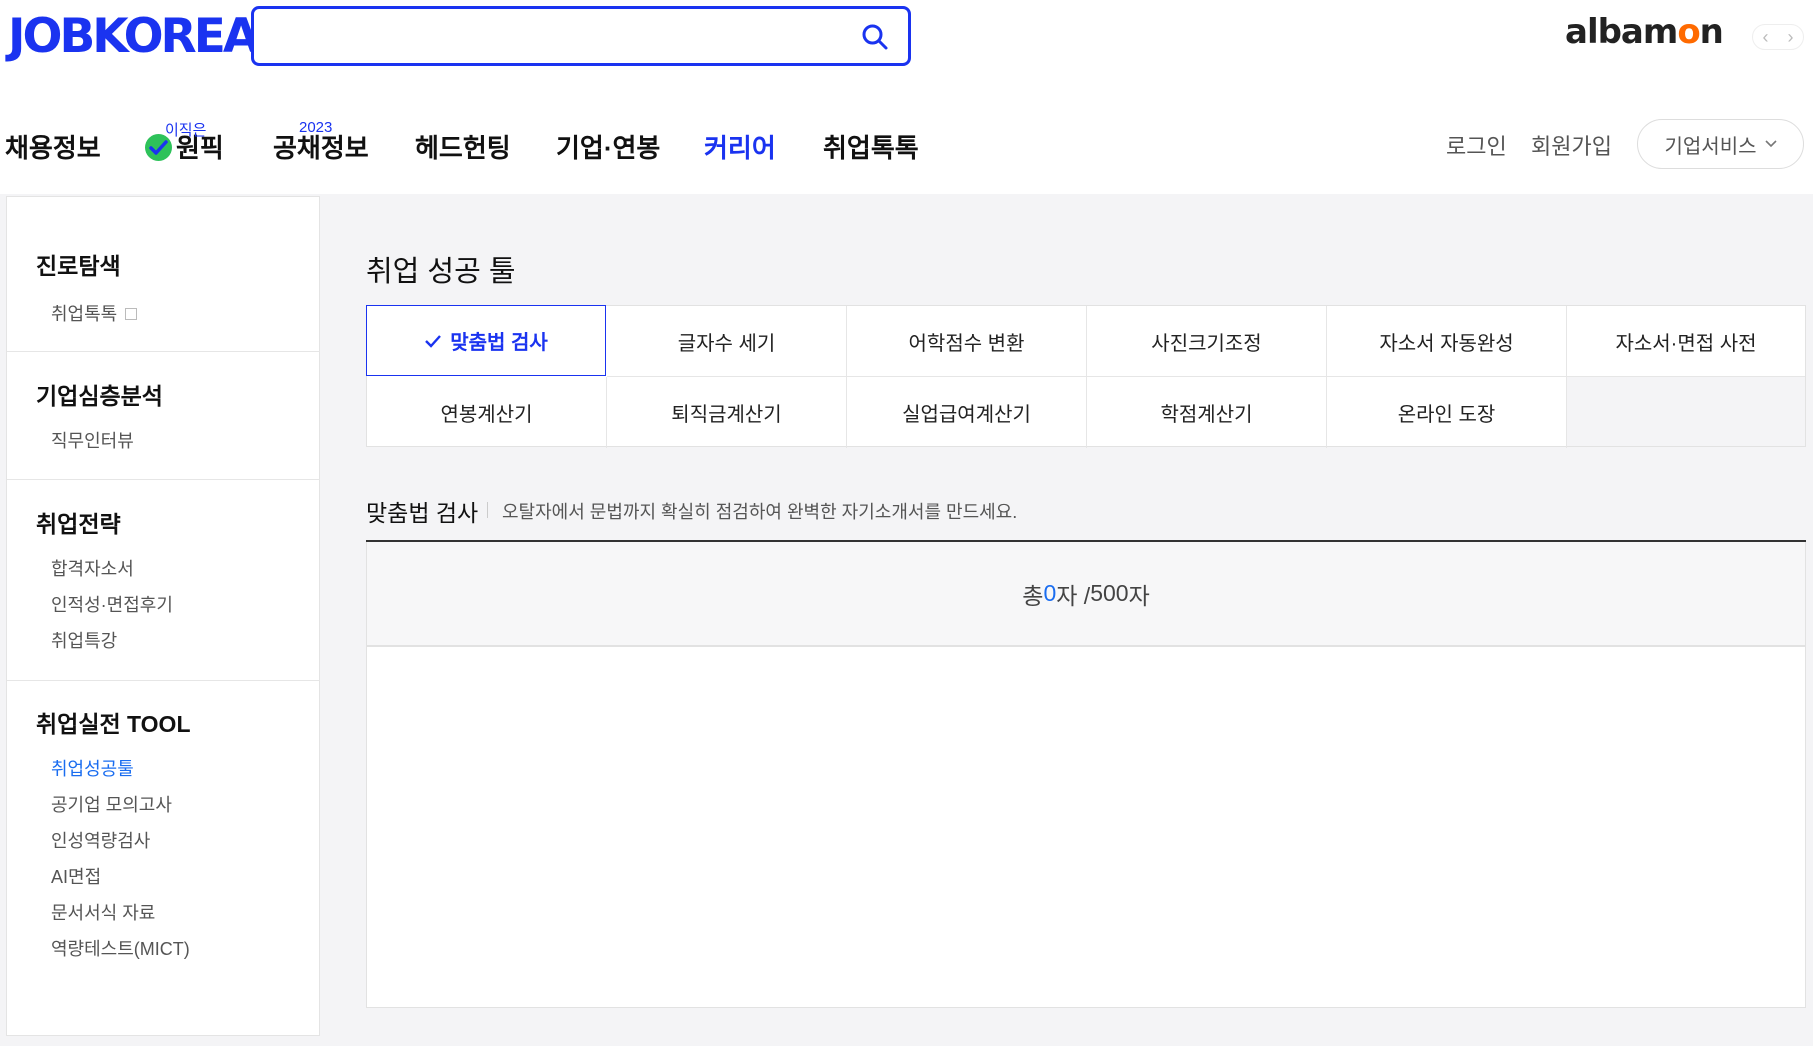 This screenshot has height=1046, width=1813. Describe the element at coordinates (1571, 145) in the screenshot. I see `signup-link: 회원가입` at that location.